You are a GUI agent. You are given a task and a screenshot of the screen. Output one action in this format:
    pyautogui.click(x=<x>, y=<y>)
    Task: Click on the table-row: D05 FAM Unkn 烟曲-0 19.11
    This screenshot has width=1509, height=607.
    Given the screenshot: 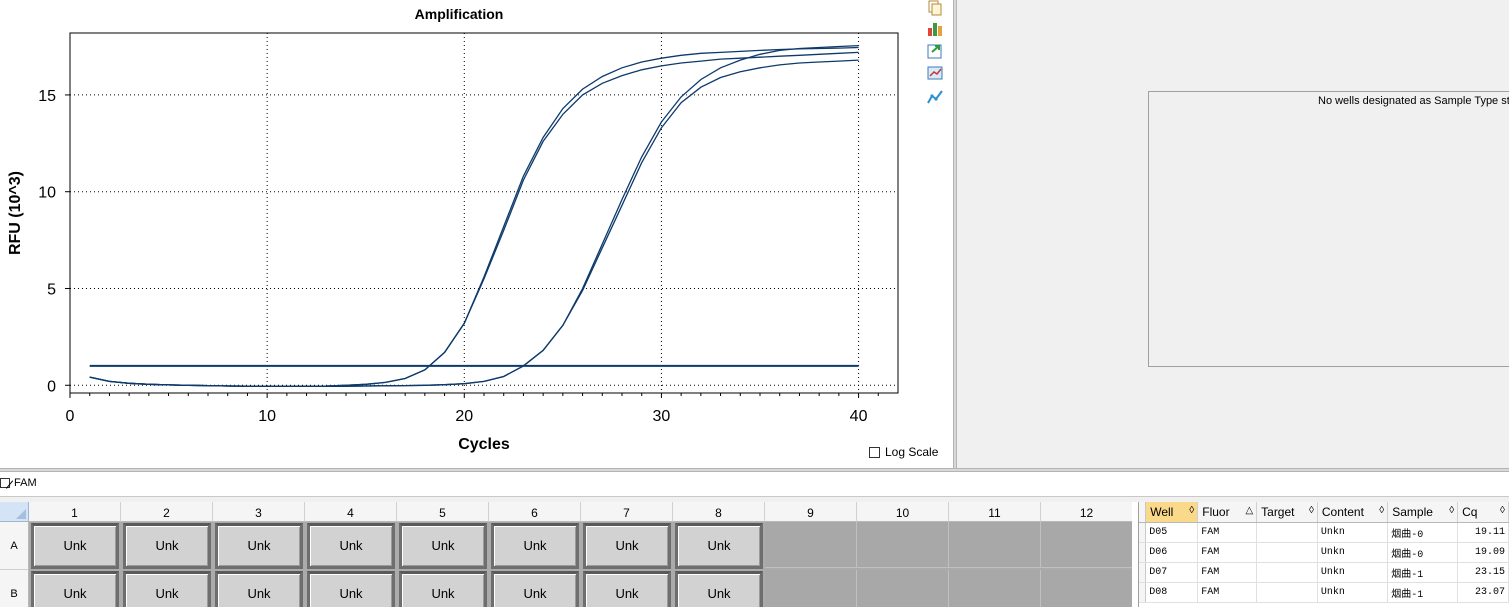 What is the action you would take?
    pyautogui.click(x=1324, y=532)
    